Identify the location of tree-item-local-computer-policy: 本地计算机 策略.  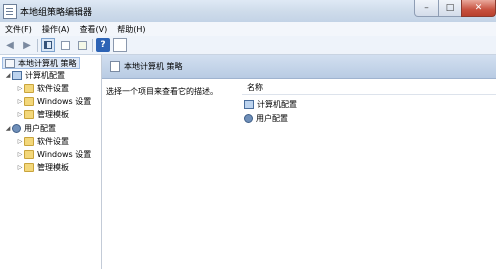
(41, 63).